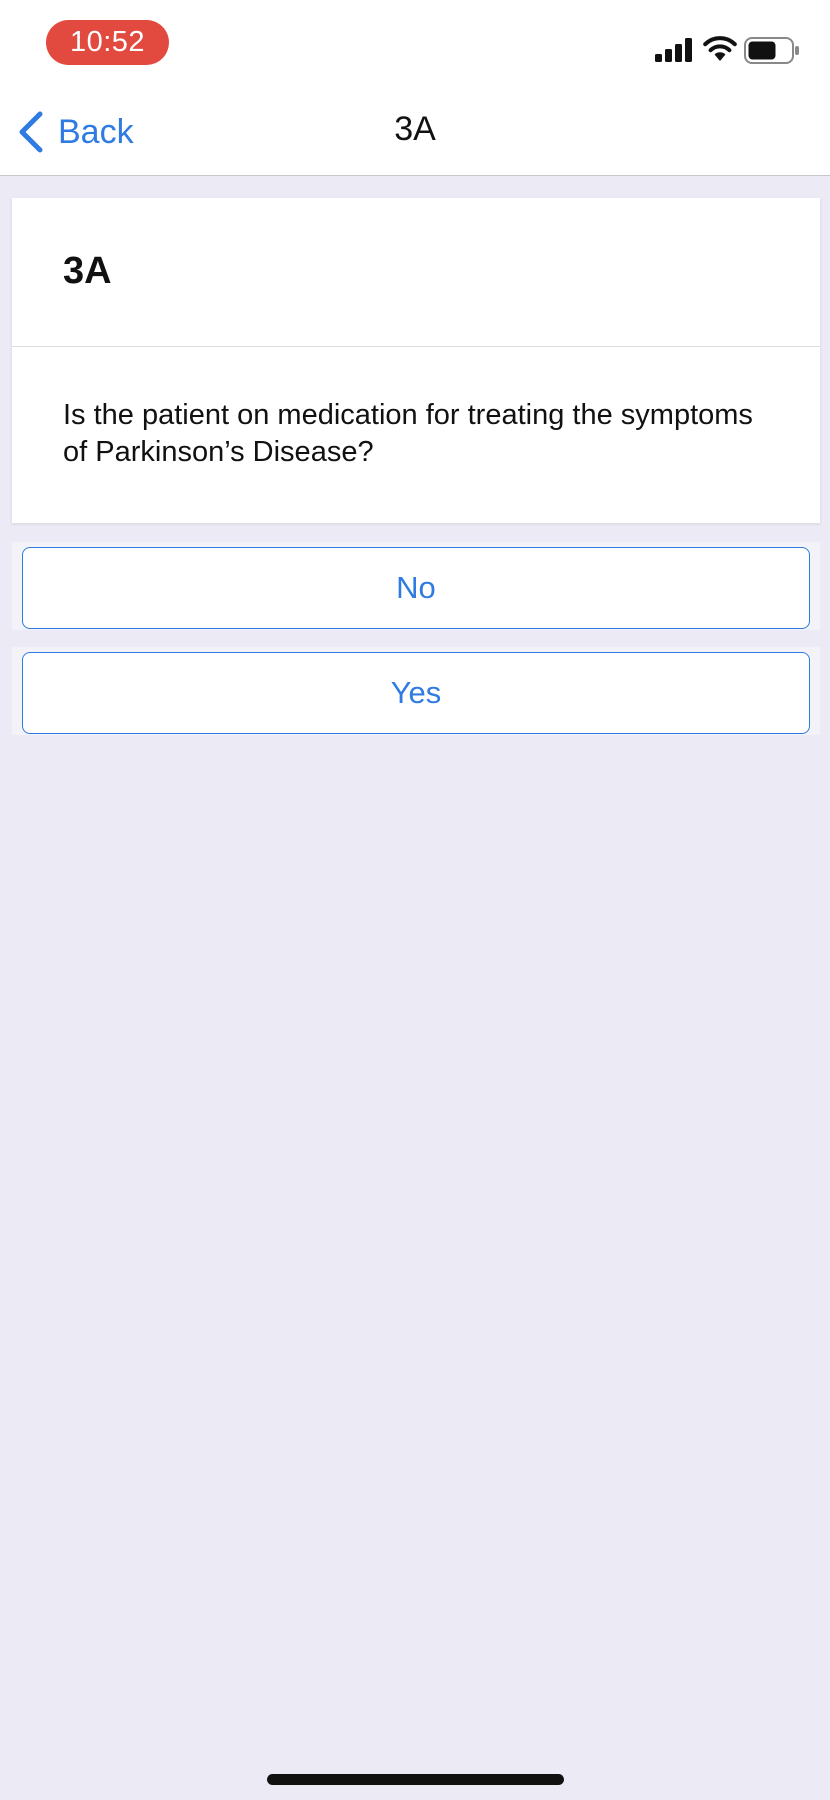 The image size is (830, 1800). Describe the element at coordinates (673, 50) in the screenshot. I see `cellular-signal-icon` at that location.